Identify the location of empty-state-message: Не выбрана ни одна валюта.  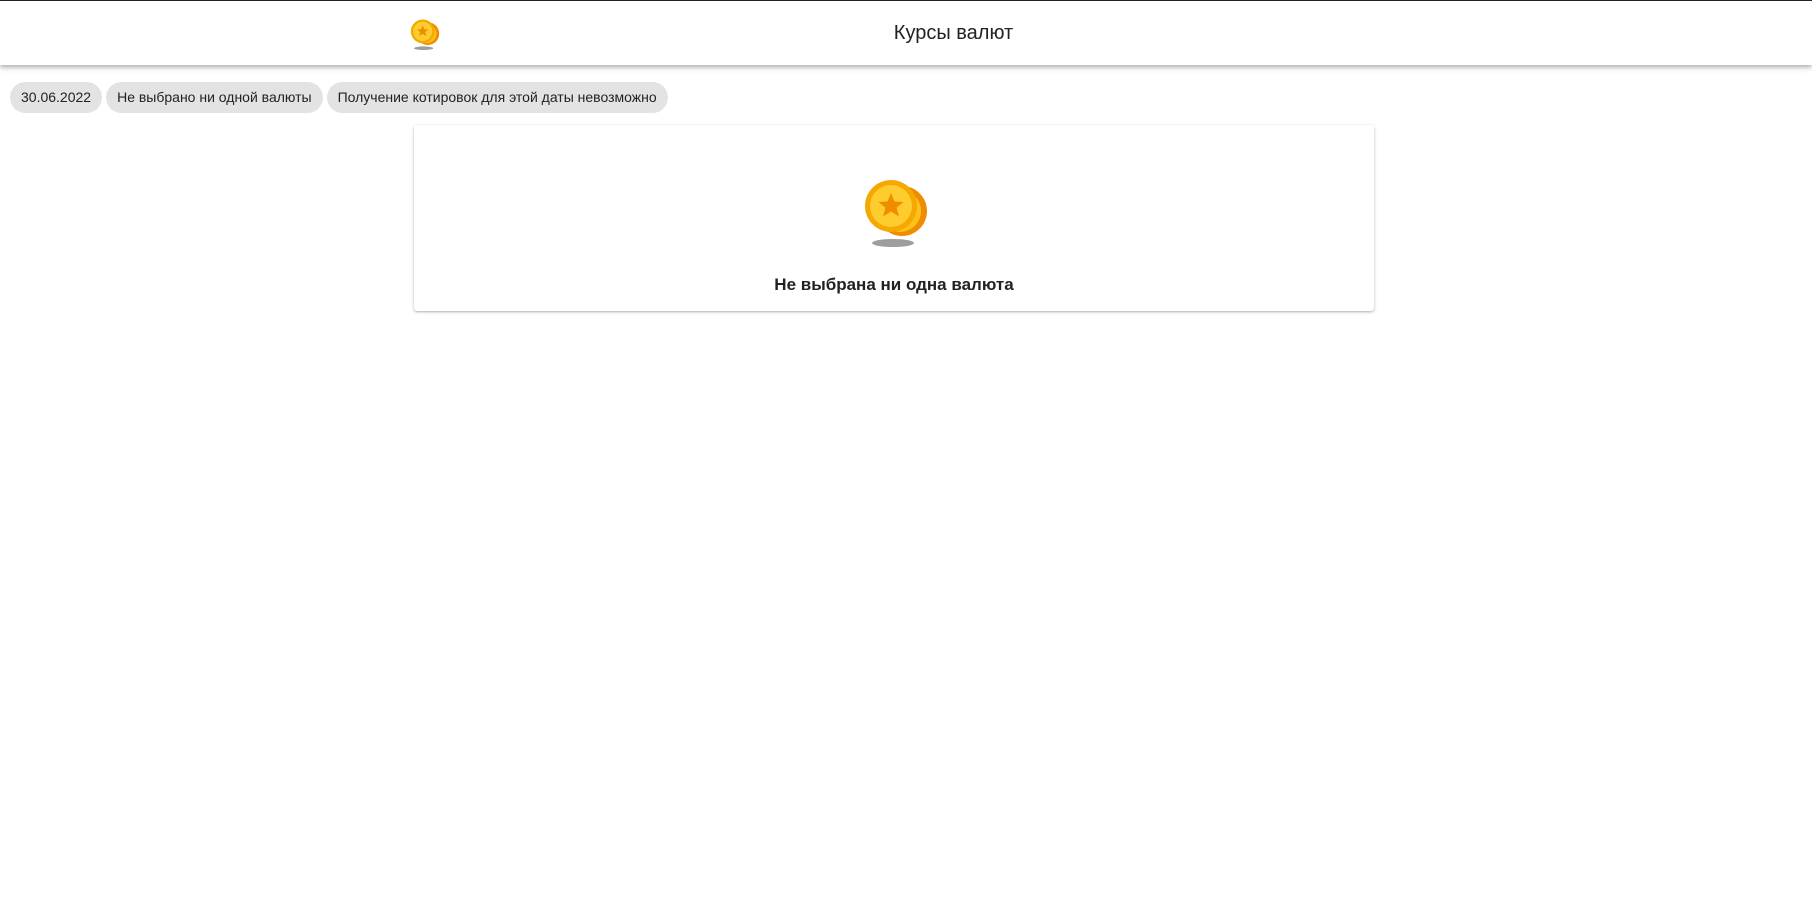
(894, 284).